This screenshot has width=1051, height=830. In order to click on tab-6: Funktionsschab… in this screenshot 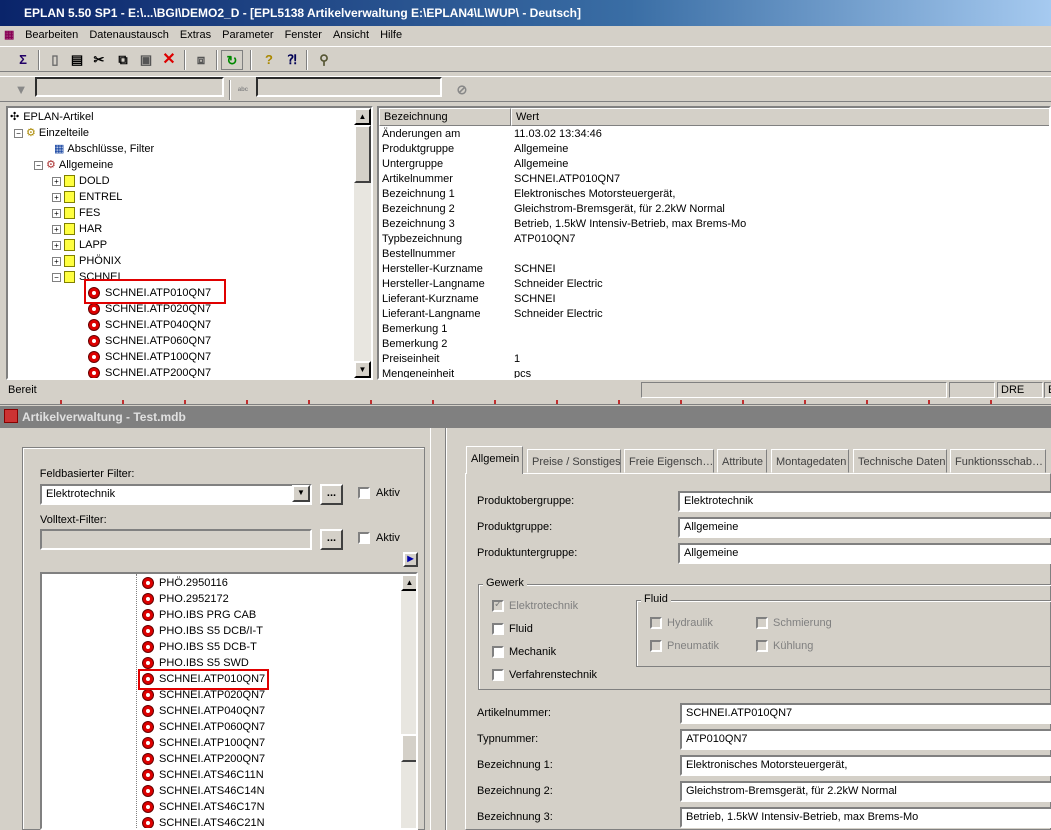, I will do `click(998, 461)`.